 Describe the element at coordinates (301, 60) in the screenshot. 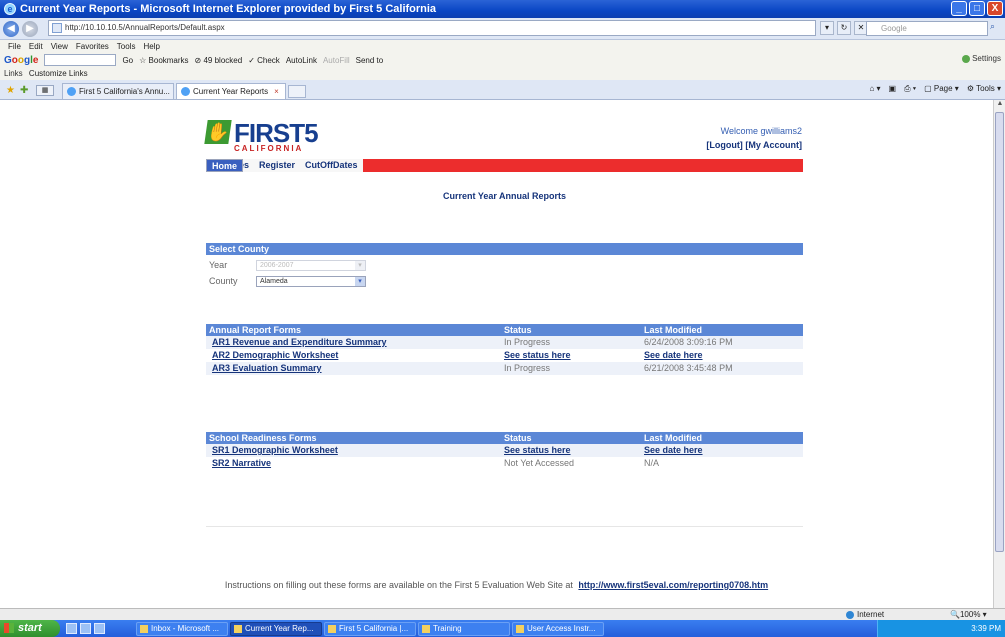

I see `autolink-button: AutoLink` at that location.